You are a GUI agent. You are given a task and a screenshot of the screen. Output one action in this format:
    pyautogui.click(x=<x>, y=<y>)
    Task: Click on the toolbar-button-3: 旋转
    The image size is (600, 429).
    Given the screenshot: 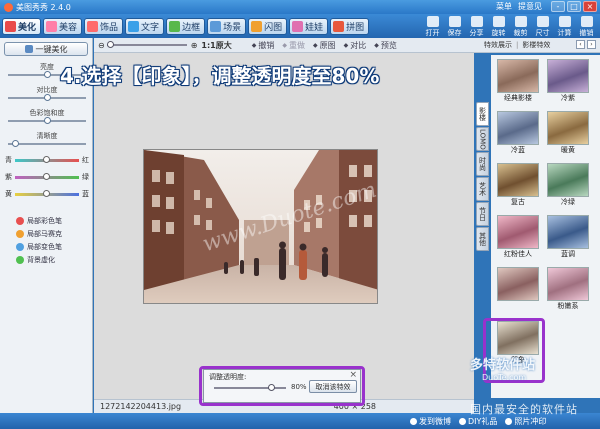 What is the action you would take?
    pyautogui.click(x=498, y=27)
    